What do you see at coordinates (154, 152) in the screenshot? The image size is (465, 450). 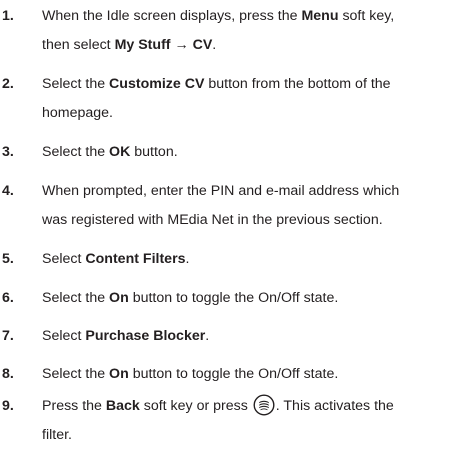 I see `step-text-segment: button.` at bounding box center [154, 152].